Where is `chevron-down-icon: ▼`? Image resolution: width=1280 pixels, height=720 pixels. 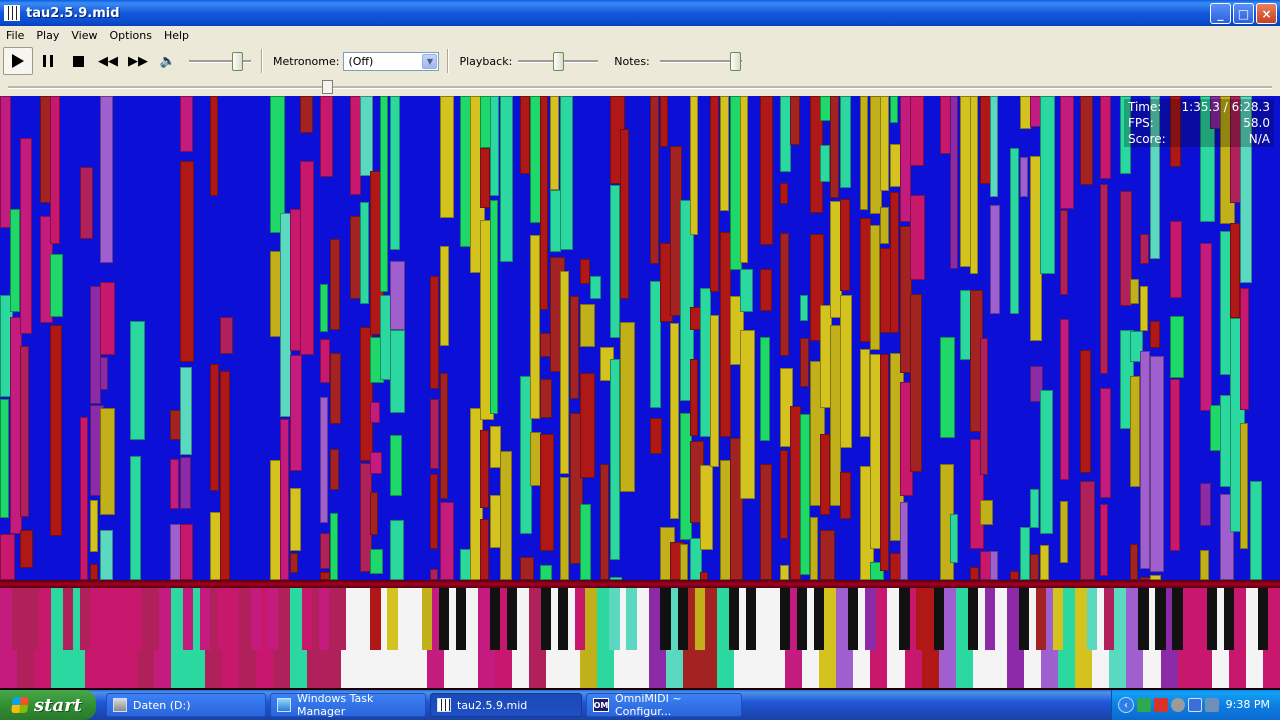 chevron-down-icon: ▼ is located at coordinates (430, 61).